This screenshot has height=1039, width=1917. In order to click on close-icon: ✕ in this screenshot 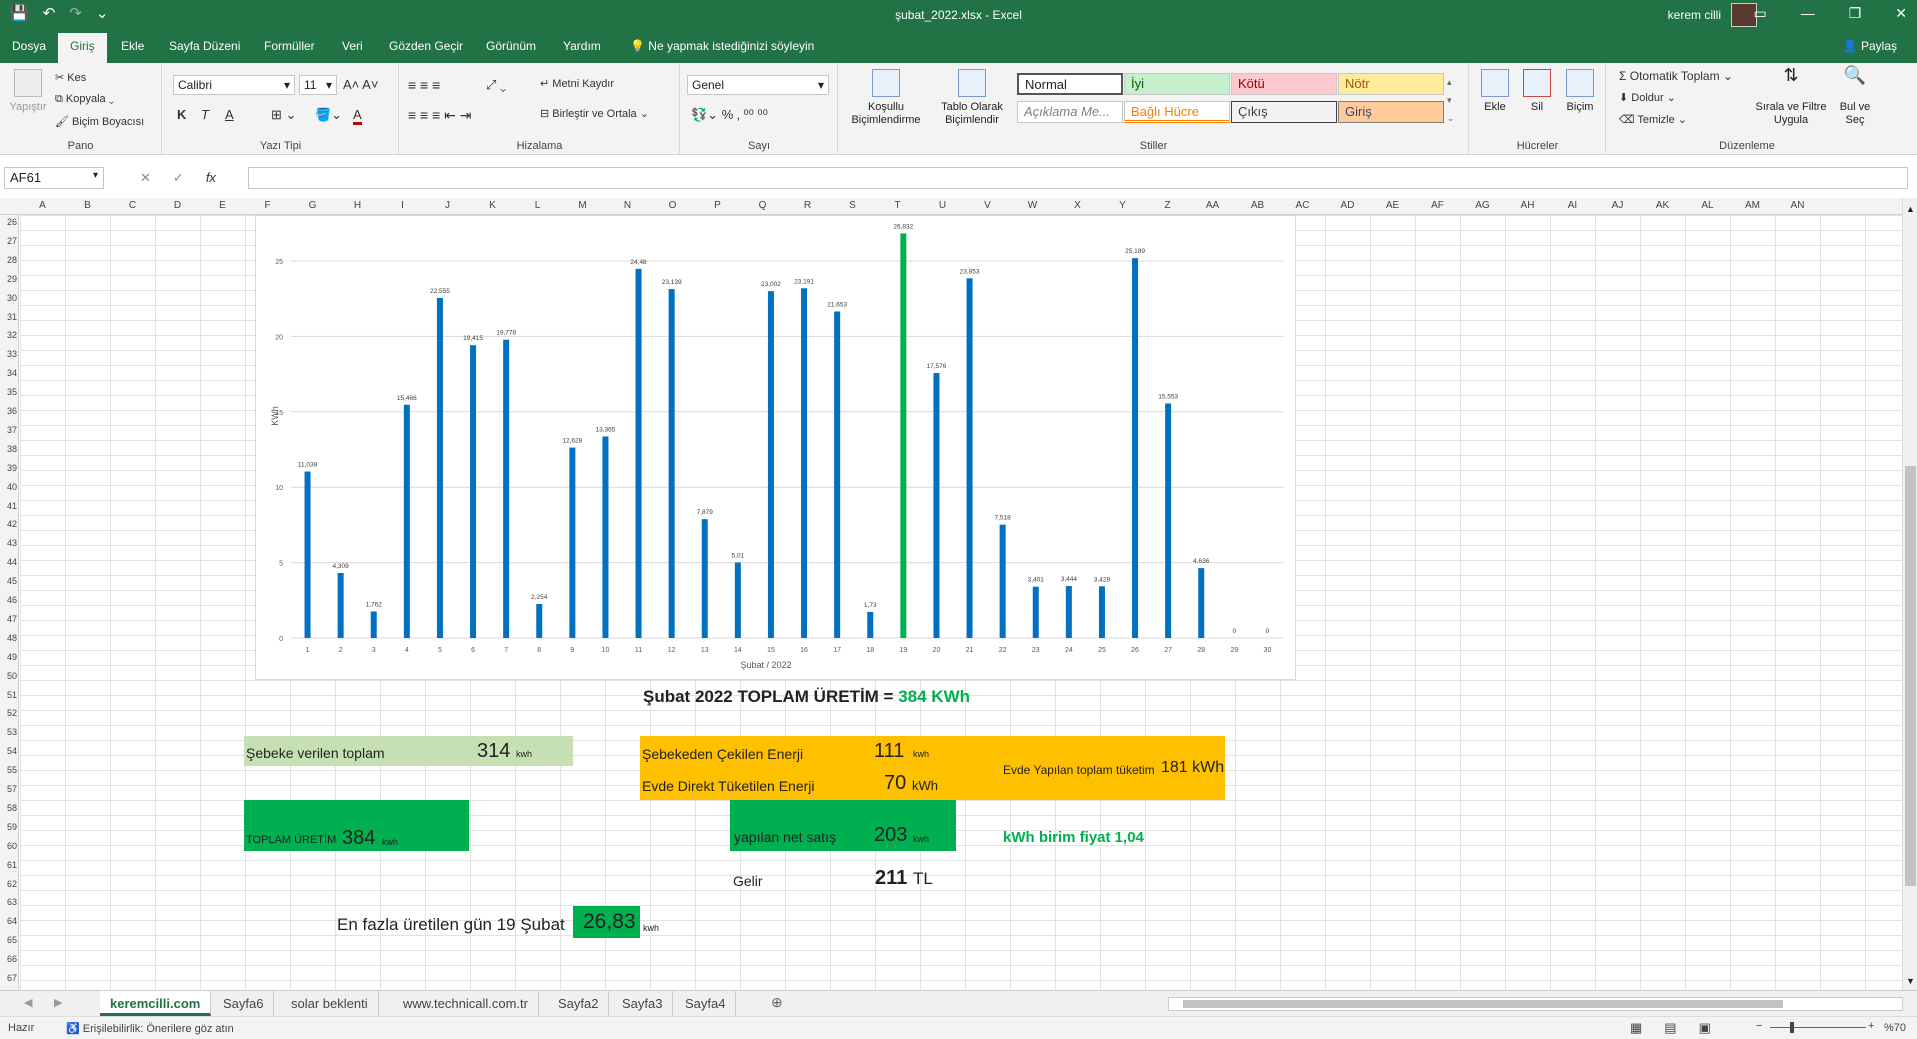, I will do `click(1901, 13)`.